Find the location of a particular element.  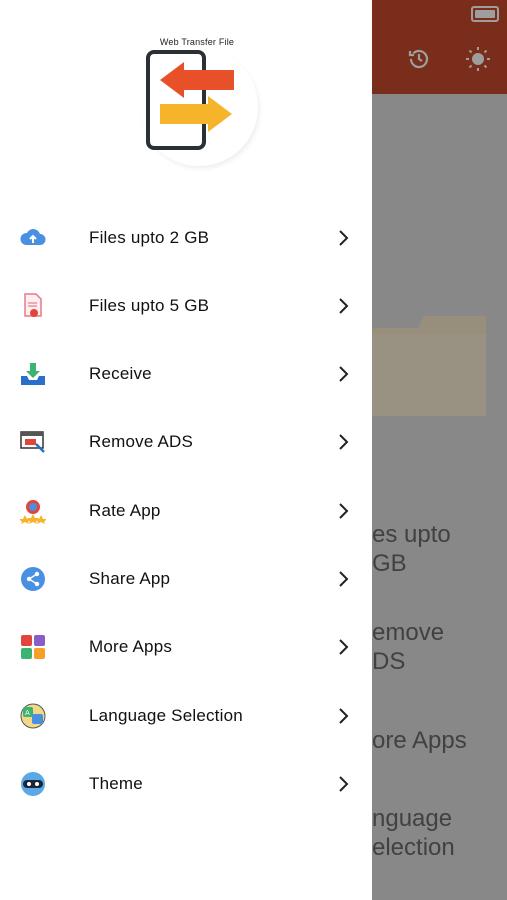

apps-grid-icon is located at coordinates (33, 647).